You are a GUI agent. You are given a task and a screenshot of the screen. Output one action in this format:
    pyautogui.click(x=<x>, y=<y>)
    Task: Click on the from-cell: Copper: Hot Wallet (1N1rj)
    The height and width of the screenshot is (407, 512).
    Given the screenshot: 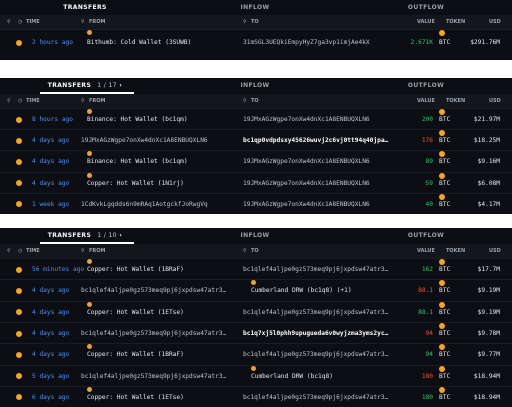 What is the action you would take?
    pyautogui.click(x=135, y=183)
    